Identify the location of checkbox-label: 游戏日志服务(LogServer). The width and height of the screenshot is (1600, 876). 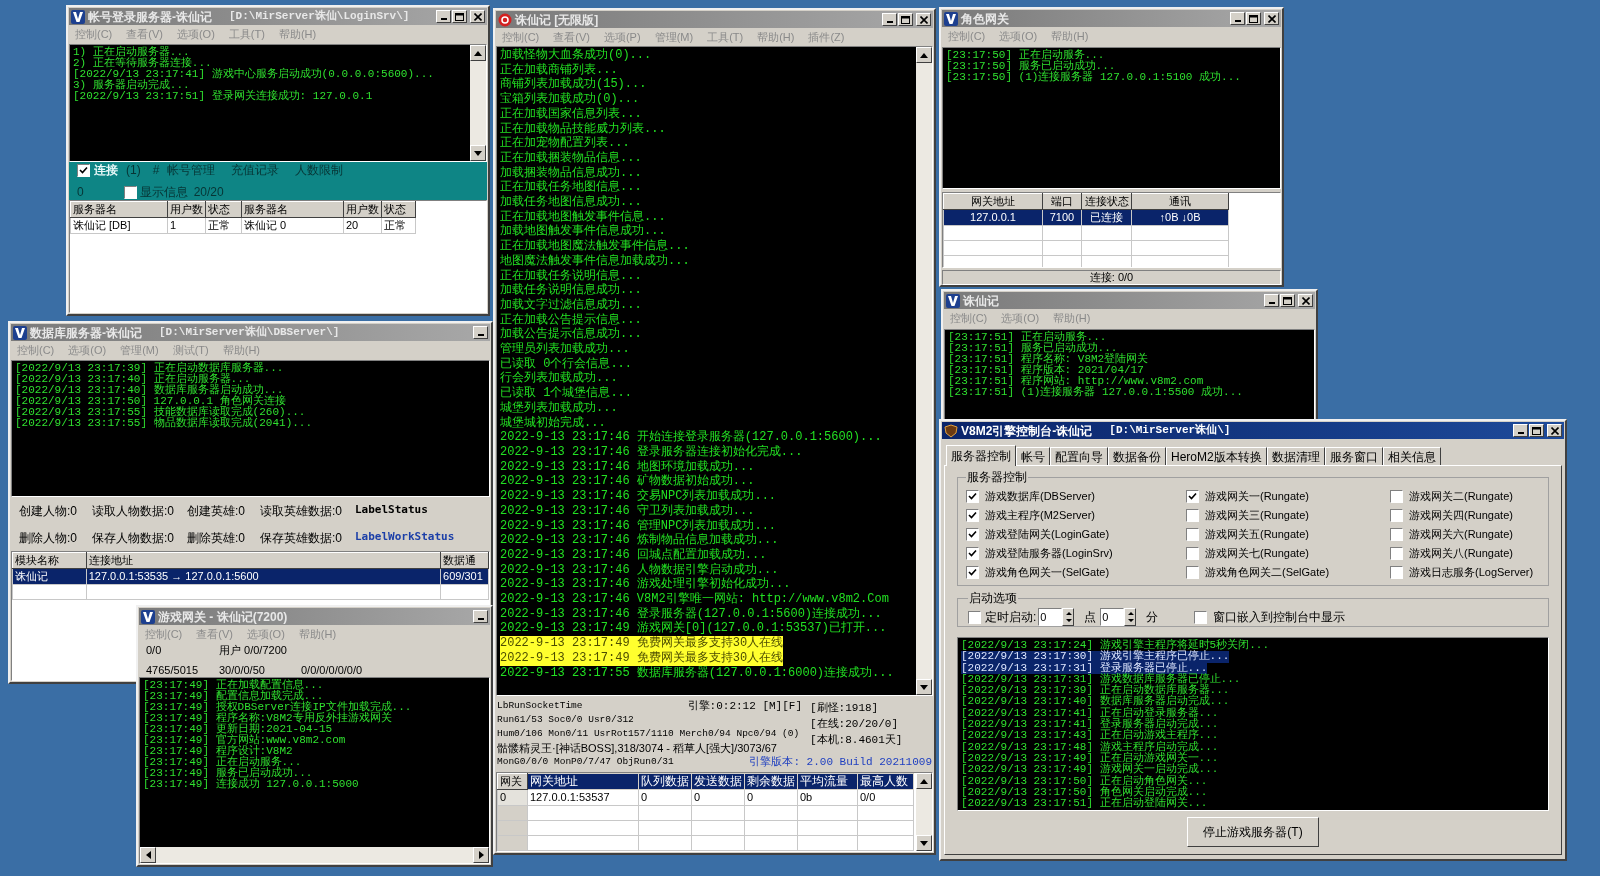
(1471, 572).